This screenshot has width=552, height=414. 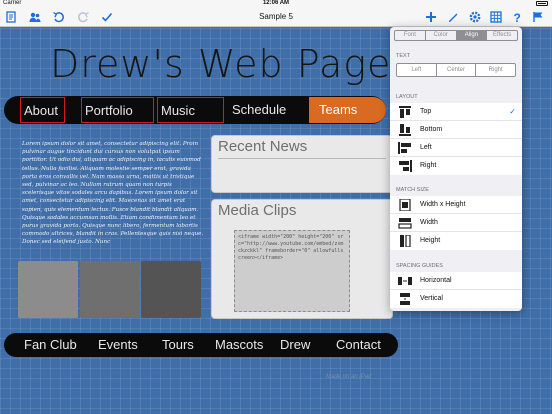 What do you see at coordinates (456, 281) in the screenshot?
I see `spacing-horizontal-row: Horizontal` at bounding box center [456, 281].